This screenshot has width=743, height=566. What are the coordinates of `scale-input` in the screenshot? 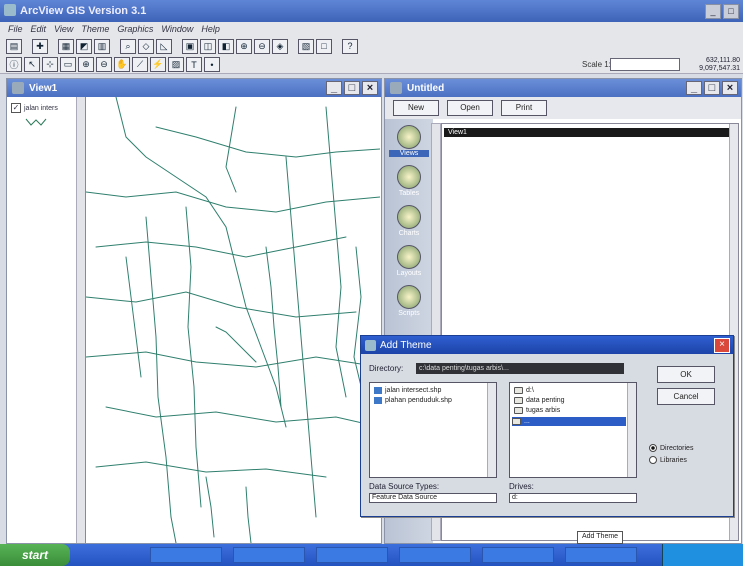 It's located at (645, 64).